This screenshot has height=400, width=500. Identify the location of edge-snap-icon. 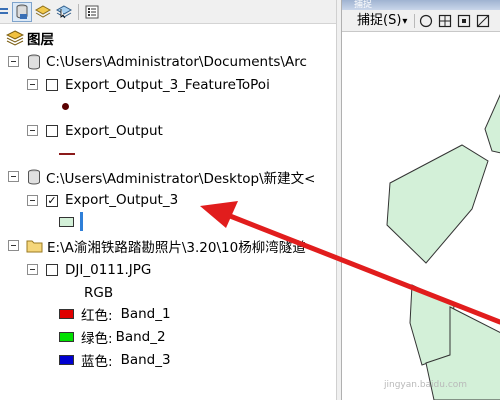
(483, 21).